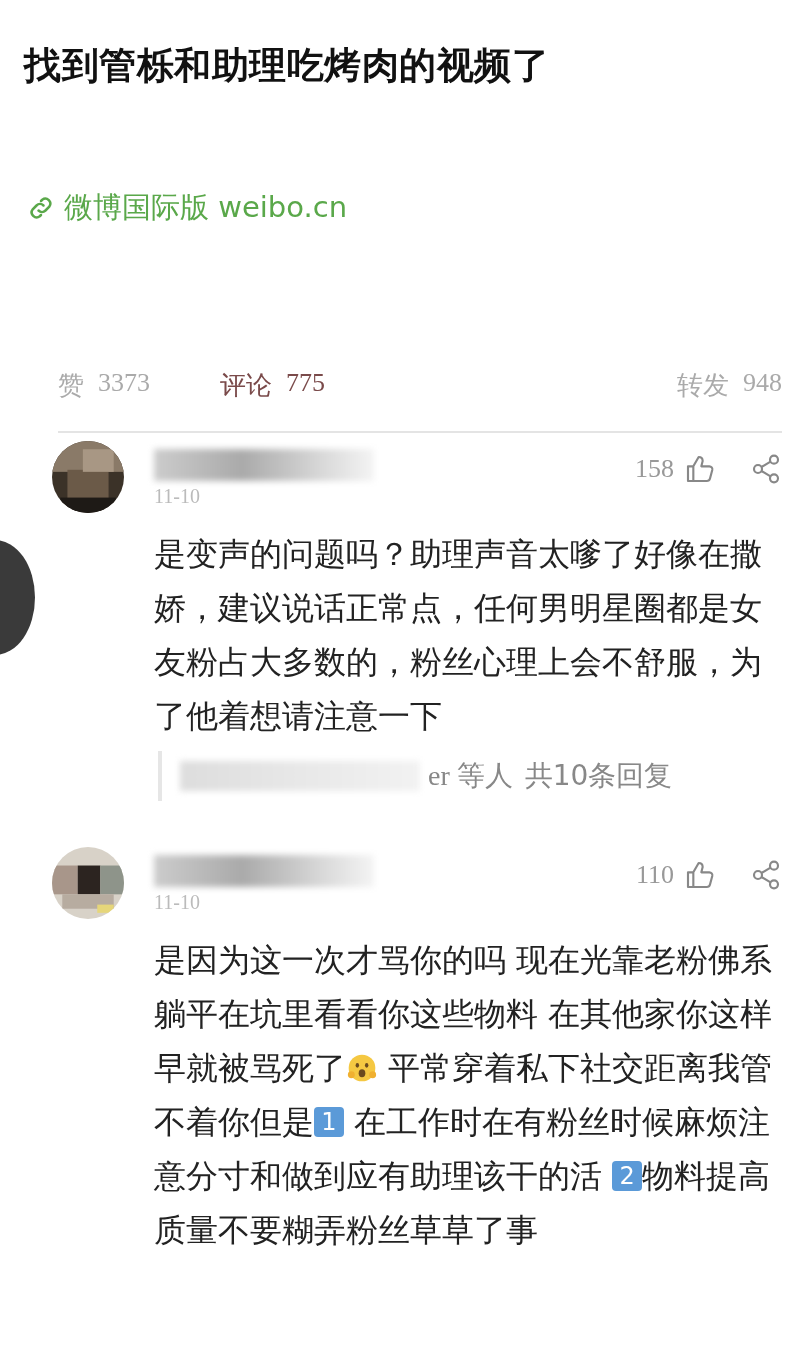 This screenshot has width=800, height=1366. I want to click on like-count: 110, so click(654, 875).